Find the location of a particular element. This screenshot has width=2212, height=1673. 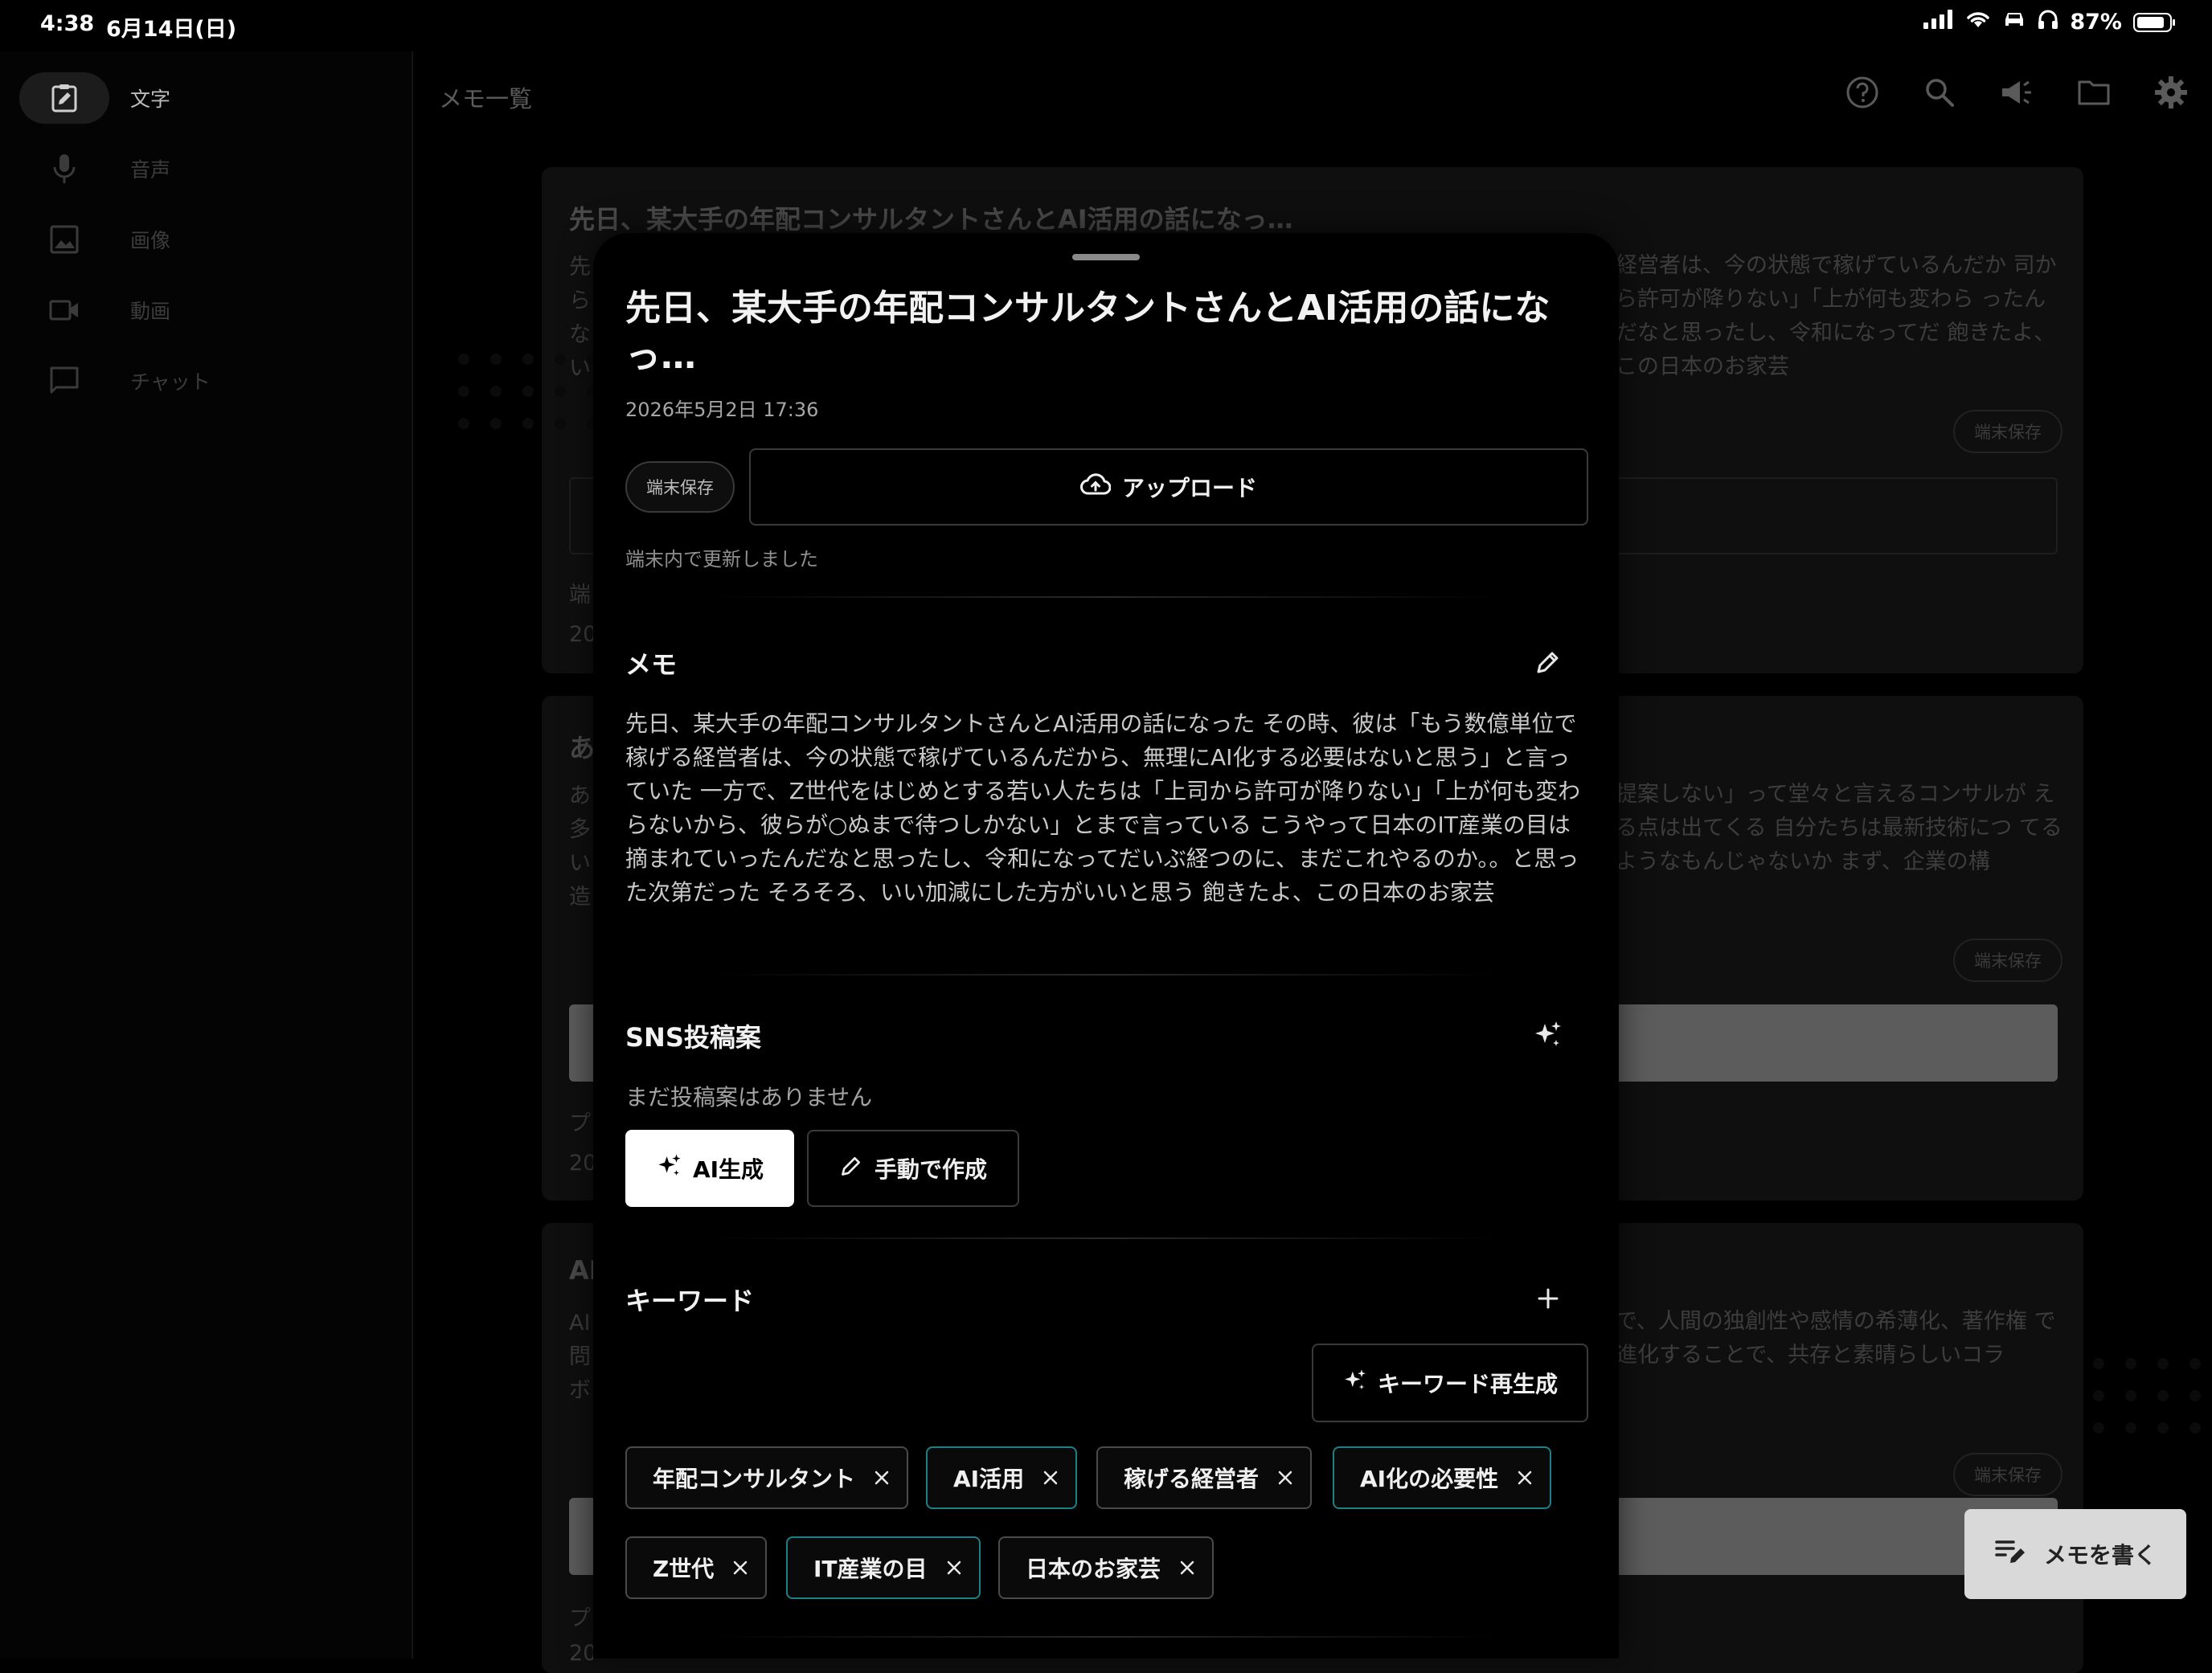

keyword-chip: AI化の必要性 is located at coordinates (1442, 1477).